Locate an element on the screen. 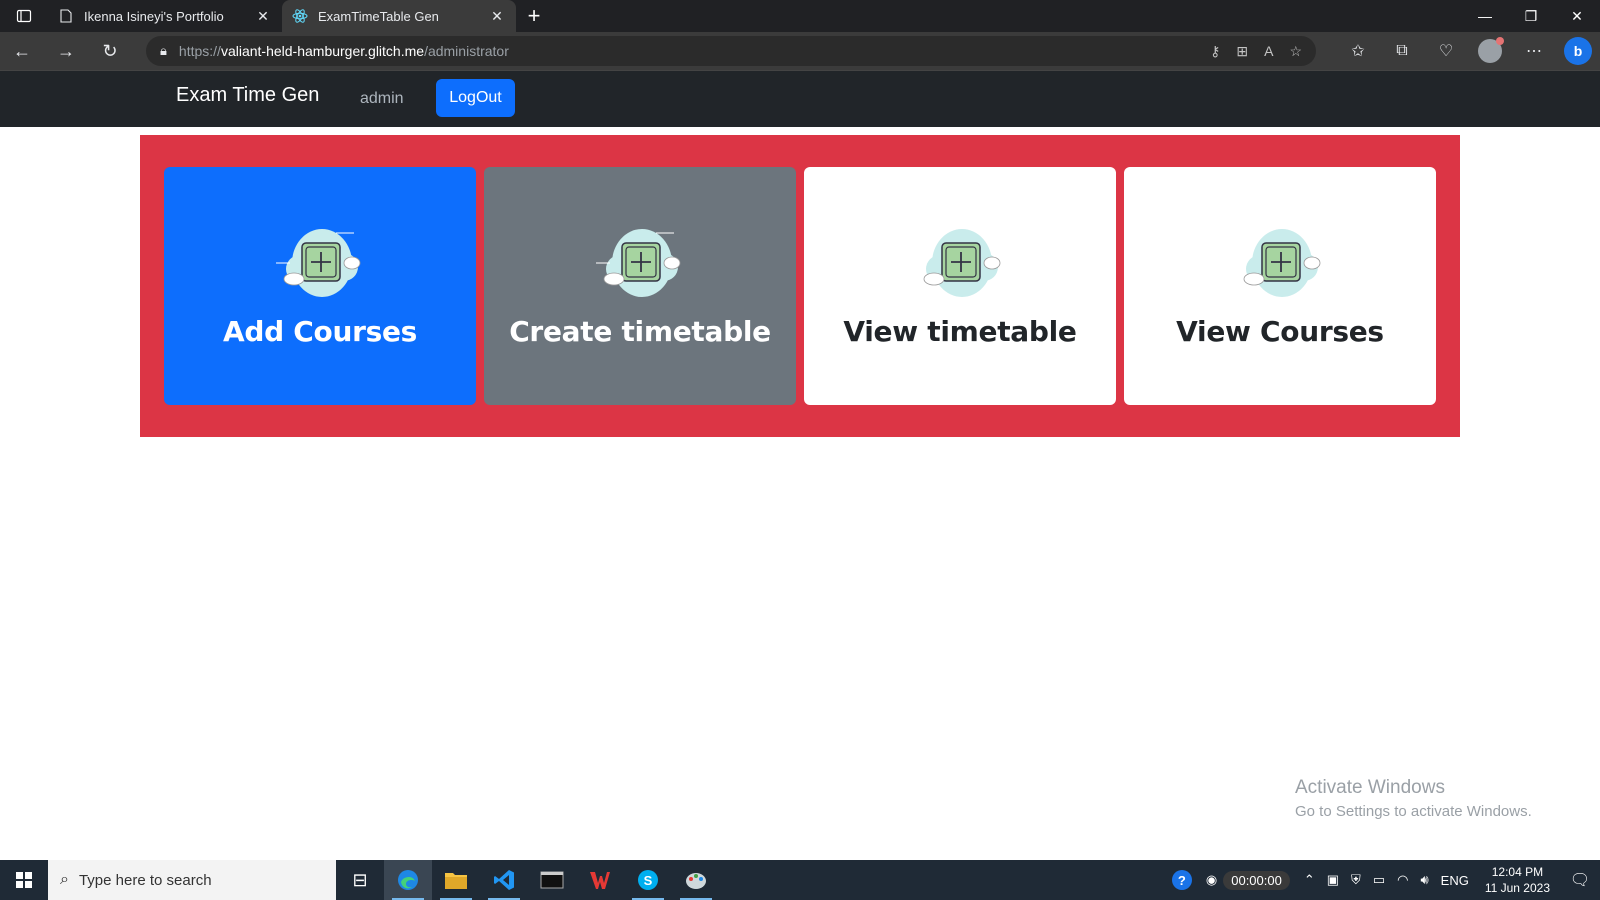 Image resolution: width=1600 pixels, height=900 pixels. recorder-icon: ◉ is located at coordinates (1211, 880).